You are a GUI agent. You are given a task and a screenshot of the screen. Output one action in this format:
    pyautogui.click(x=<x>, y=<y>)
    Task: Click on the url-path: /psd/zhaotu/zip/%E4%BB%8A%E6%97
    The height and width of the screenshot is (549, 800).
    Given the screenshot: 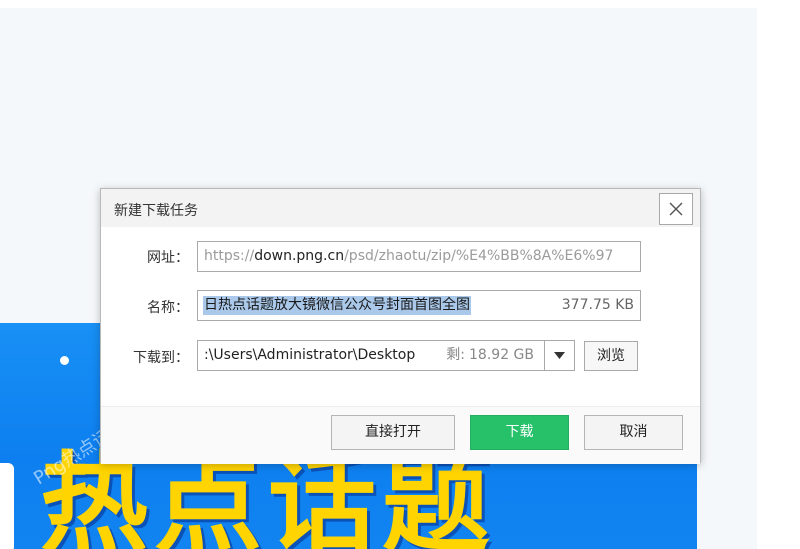 What is the action you would take?
    pyautogui.click(x=479, y=256)
    